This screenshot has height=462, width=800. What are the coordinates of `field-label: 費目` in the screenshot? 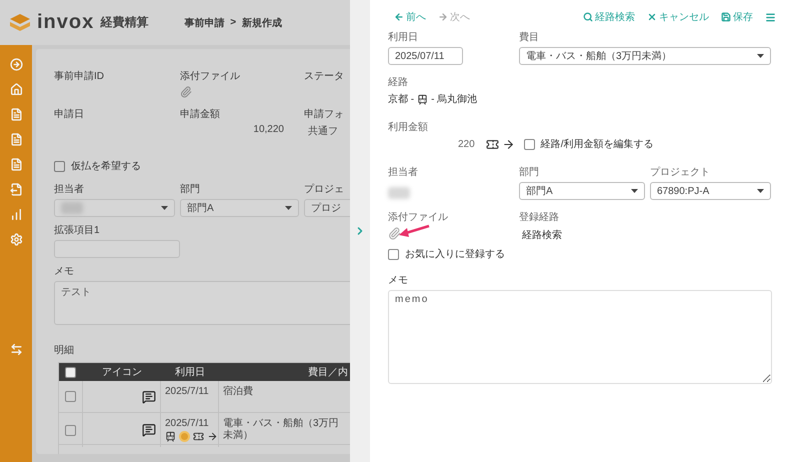 It's located at (529, 37).